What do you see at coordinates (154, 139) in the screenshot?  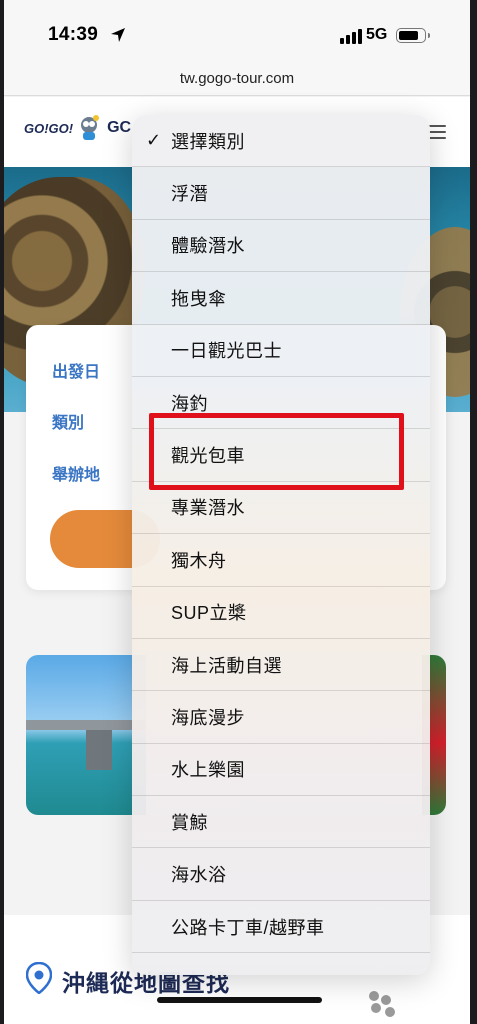 I see `checkmark-icon: ✓` at bounding box center [154, 139].